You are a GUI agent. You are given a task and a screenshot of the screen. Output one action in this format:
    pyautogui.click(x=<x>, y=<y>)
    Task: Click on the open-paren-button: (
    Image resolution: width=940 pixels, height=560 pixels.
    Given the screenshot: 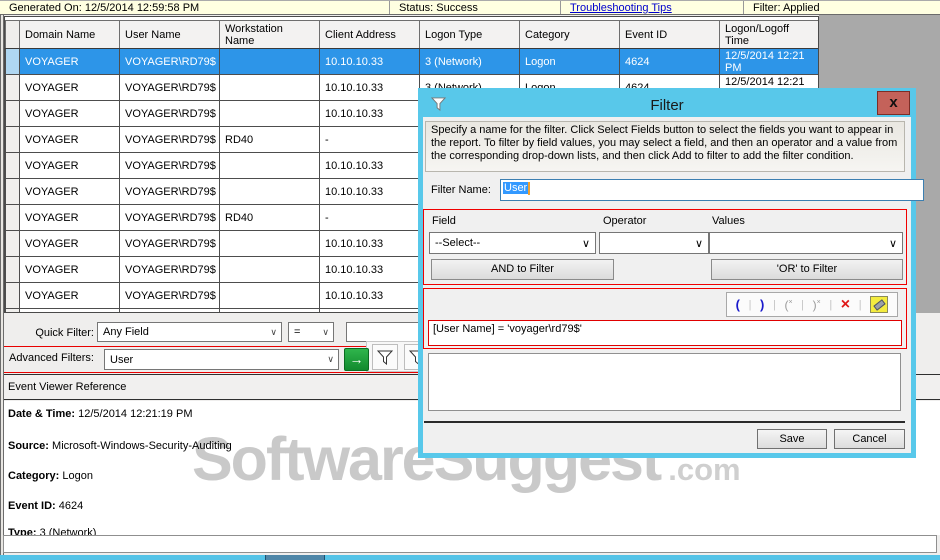 What is the action you would take?
    pyautogui.click(x=738, y=304)
    